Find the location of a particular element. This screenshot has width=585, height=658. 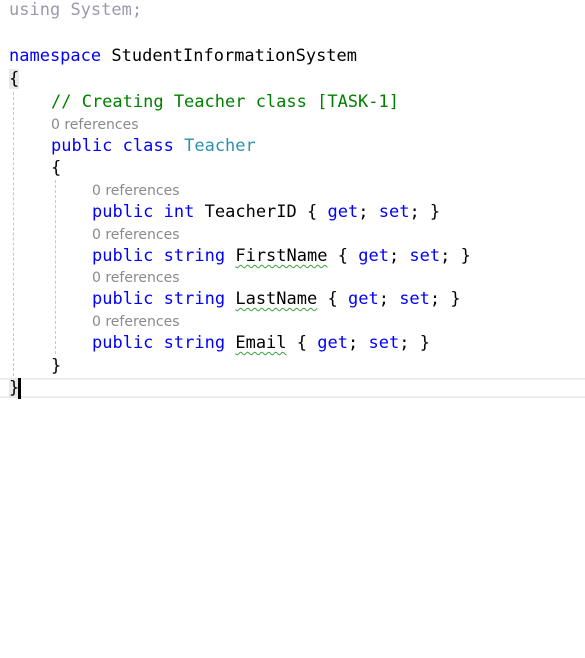

class-declaration-line: public class Teacher is located at coordinates (153, 146).